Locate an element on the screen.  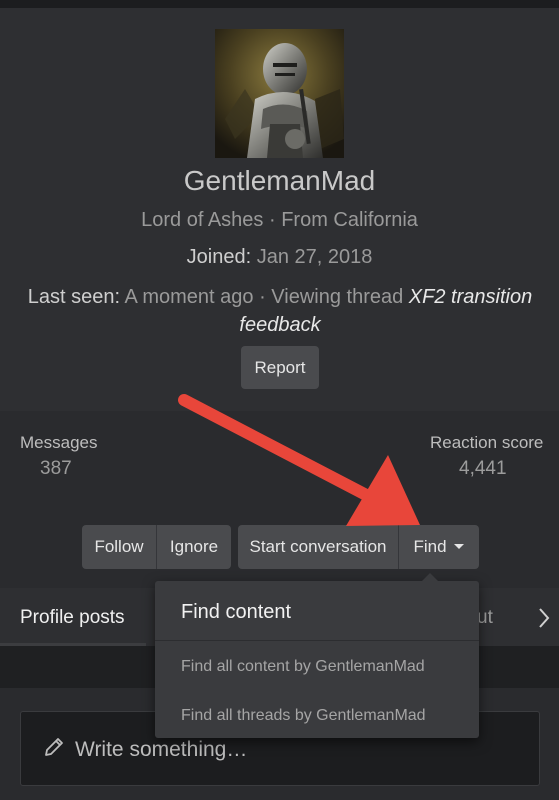
find-all-threads-item: Find all threads by GentlemanMad is located at coordinates (303, 716).